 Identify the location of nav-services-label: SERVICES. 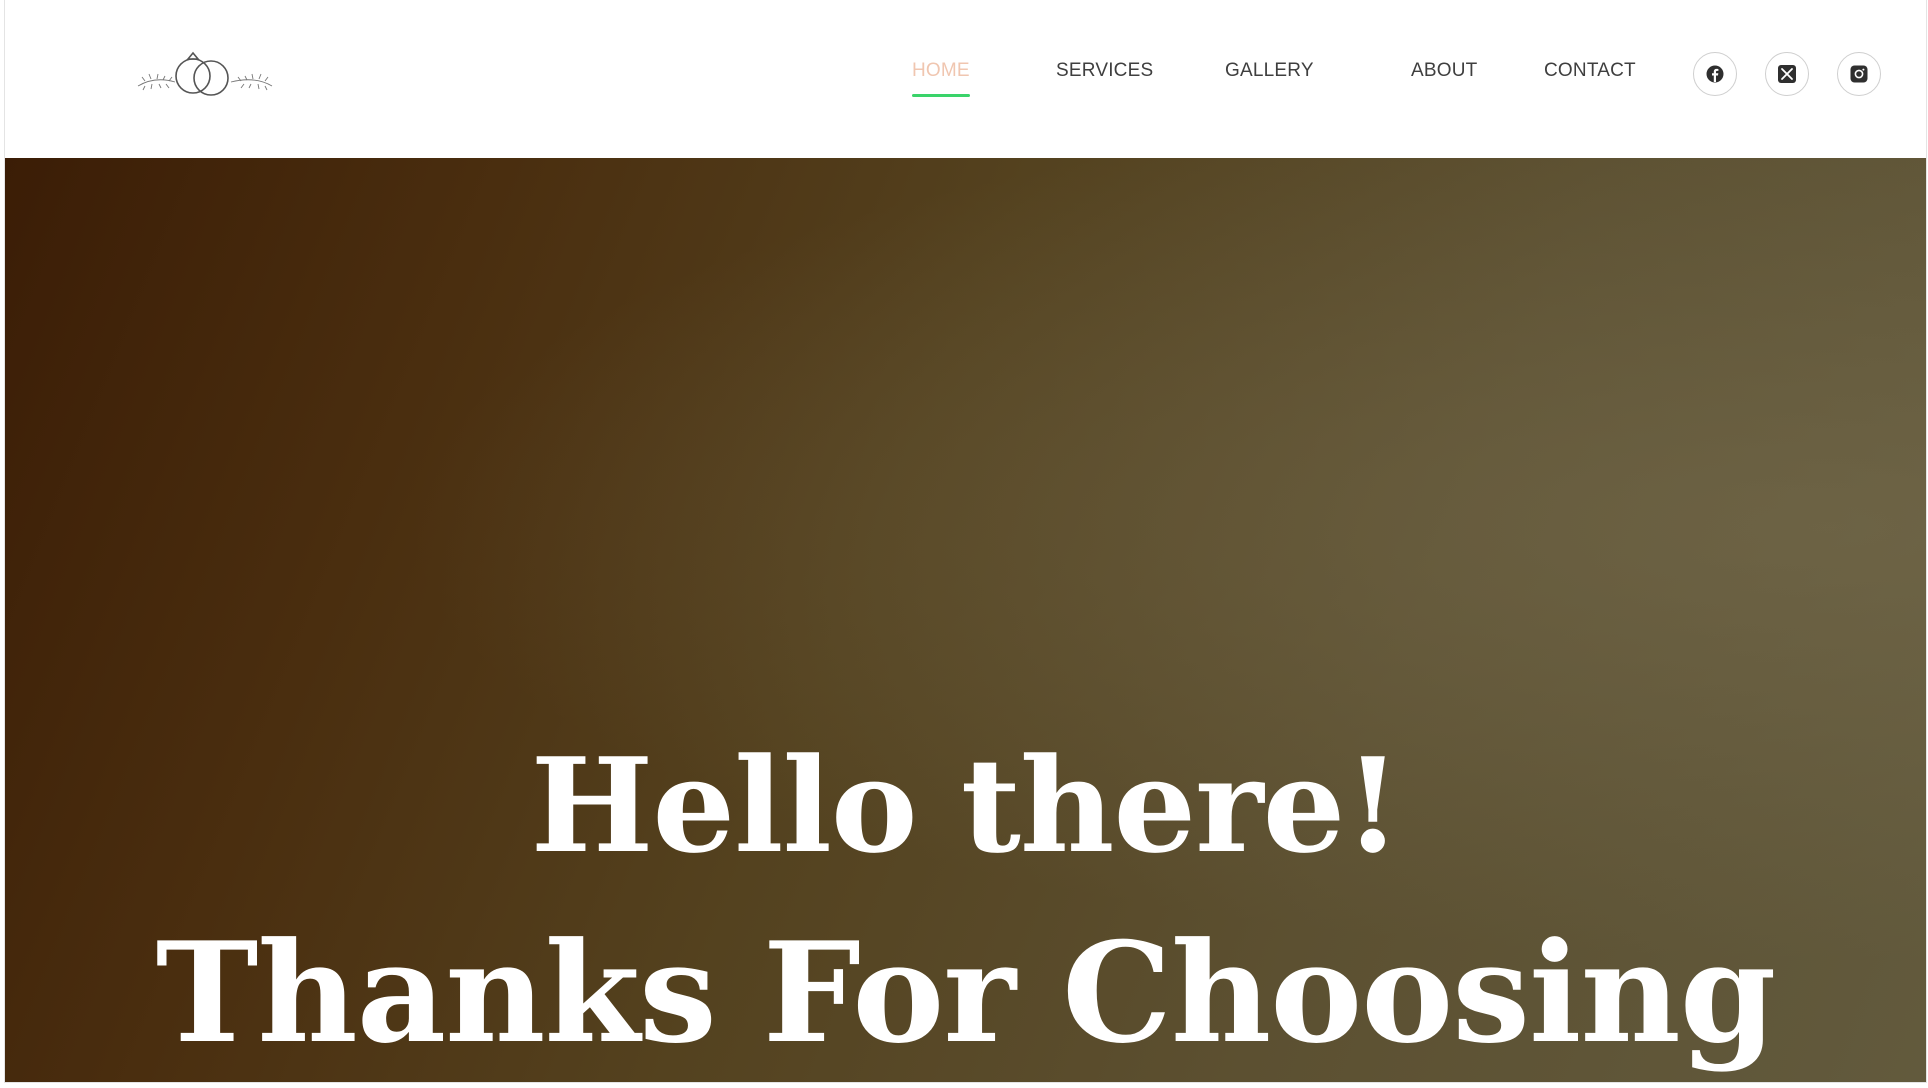
(1105, 70).